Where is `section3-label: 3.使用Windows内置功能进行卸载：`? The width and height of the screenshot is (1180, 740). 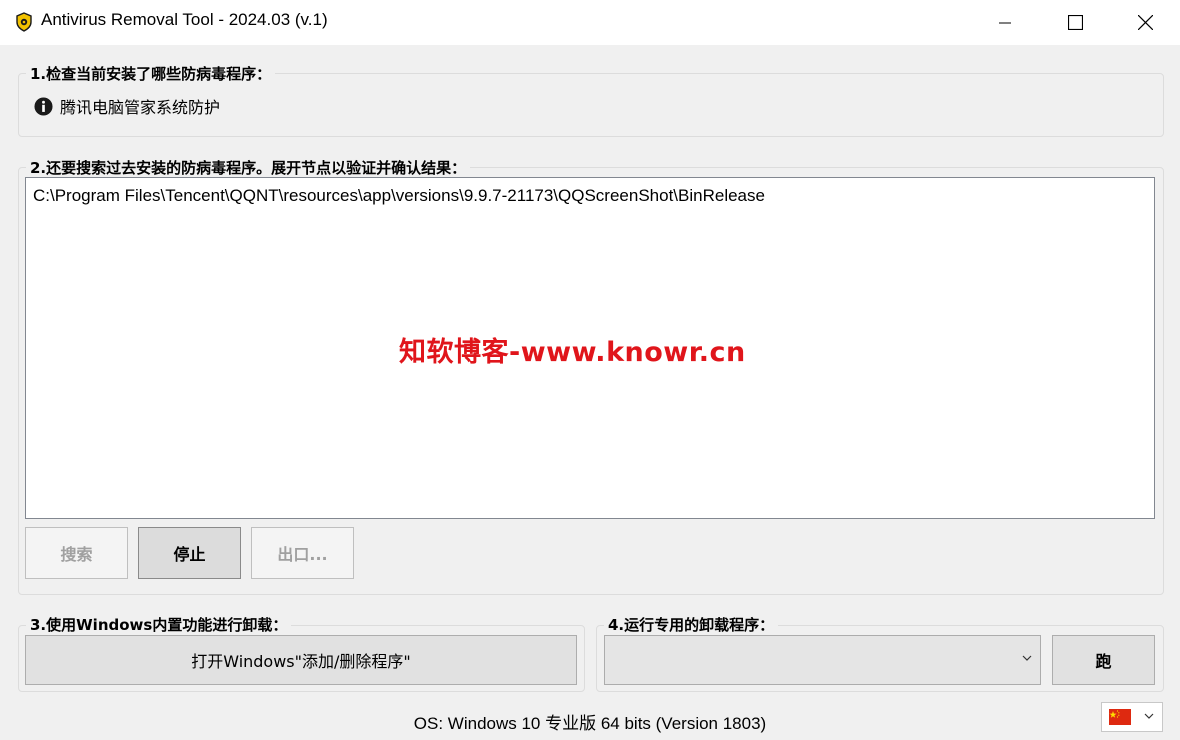 section3-label: 3.使用Windows内置功能进行卸载： is located at coordinates (159, 624).